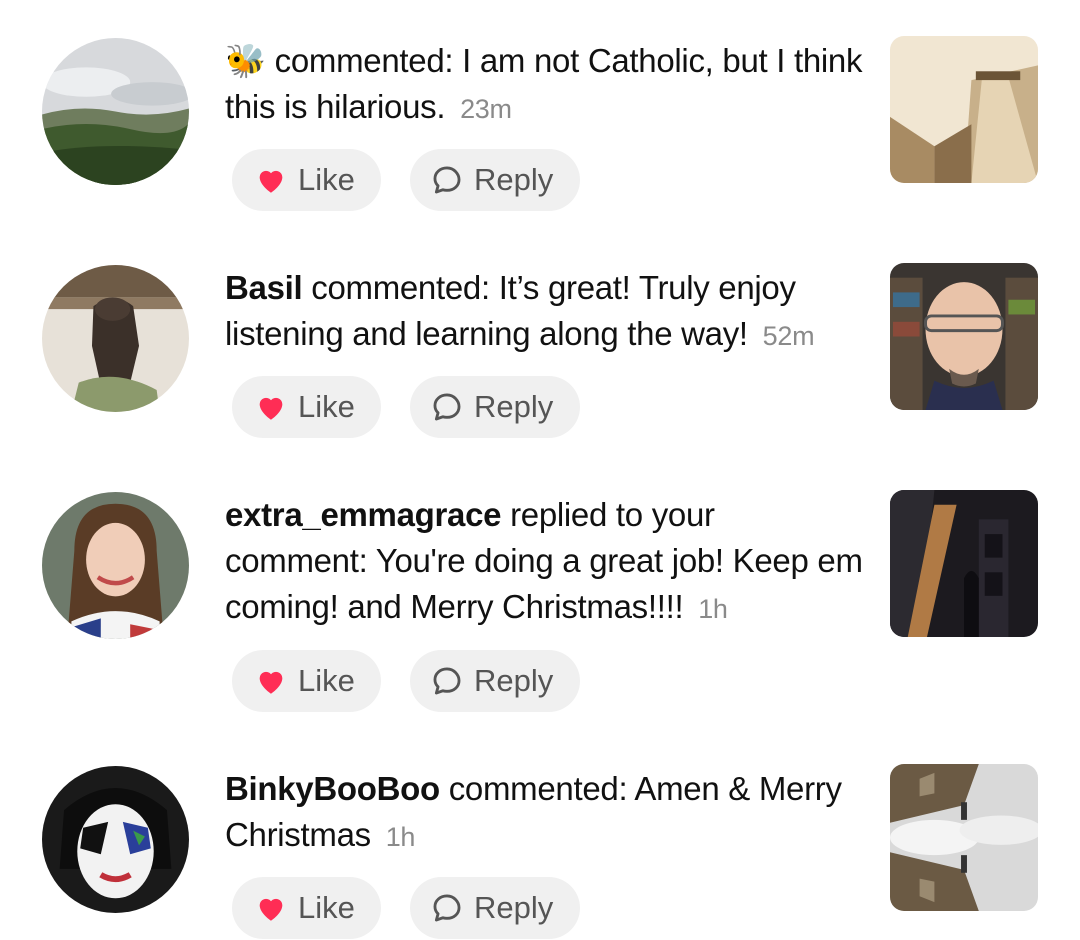 This screenshot has height=940, width=1080. Describe the element at coordinates (788, 336) in the screenshot. I see `timestamp: 52m` at that location.